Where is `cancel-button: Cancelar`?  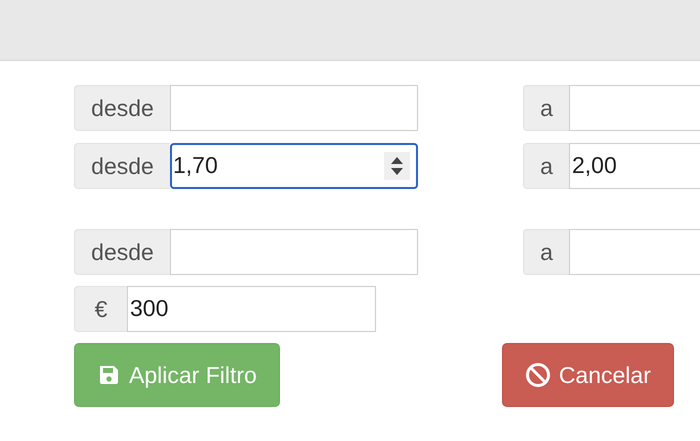
cancel-button: Cancelar is located at coordinates (588, 375).